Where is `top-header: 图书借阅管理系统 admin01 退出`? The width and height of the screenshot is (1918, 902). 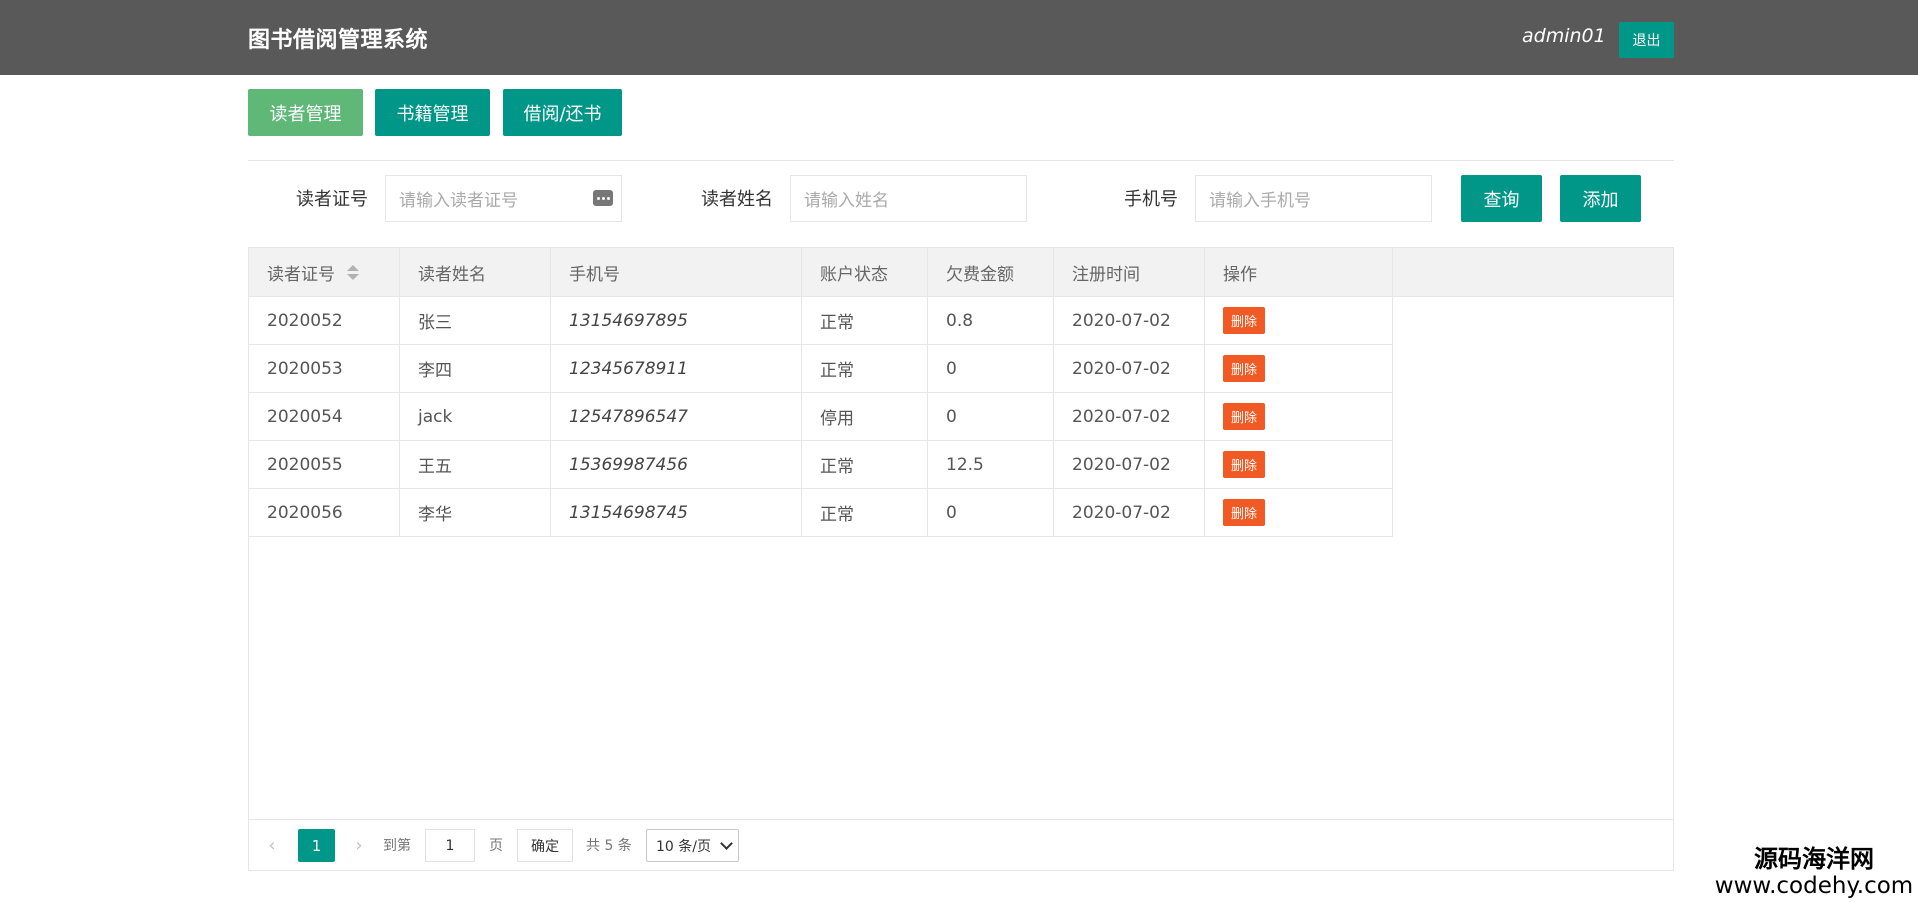
top-header: 图书借阅管理系统 admin01 退出 is located at coordinates (959, 37).